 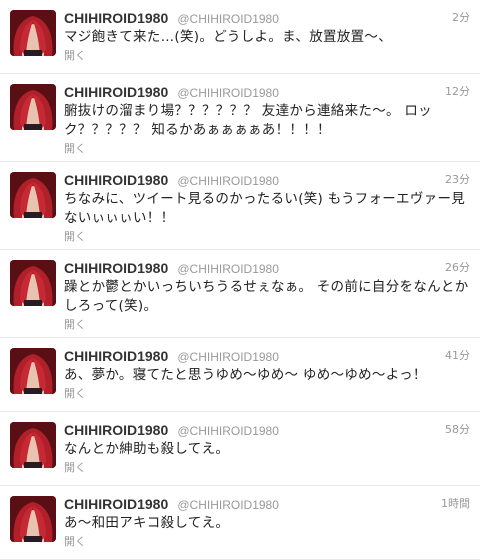 What do you see at coordinates (457, 267) in the screenshot?
I see `timestamp: 26分` at bounding box center [457, 267].